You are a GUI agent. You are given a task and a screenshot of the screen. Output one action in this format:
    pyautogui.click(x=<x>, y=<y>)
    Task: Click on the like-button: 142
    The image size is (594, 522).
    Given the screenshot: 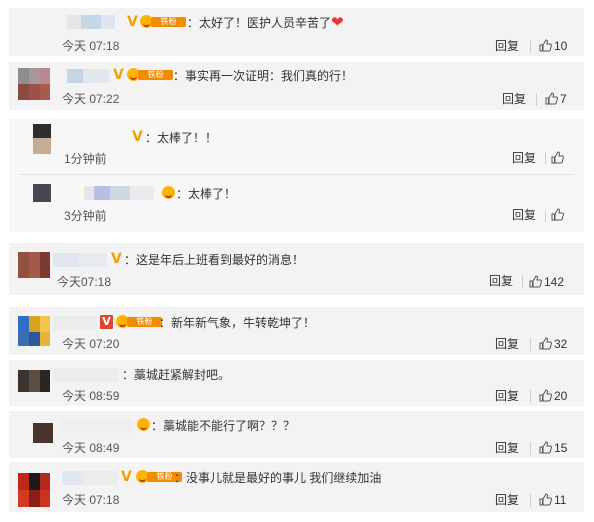 What is the action you would take?
    pyautogui.click(x=546, y=282)
    